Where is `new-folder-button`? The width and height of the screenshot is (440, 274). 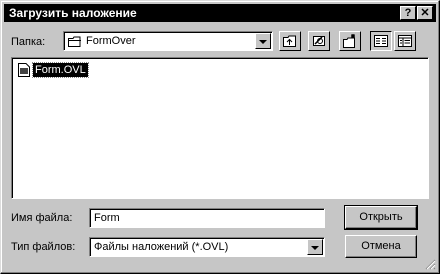
new-folder-button is located at coordinates (350, 41).